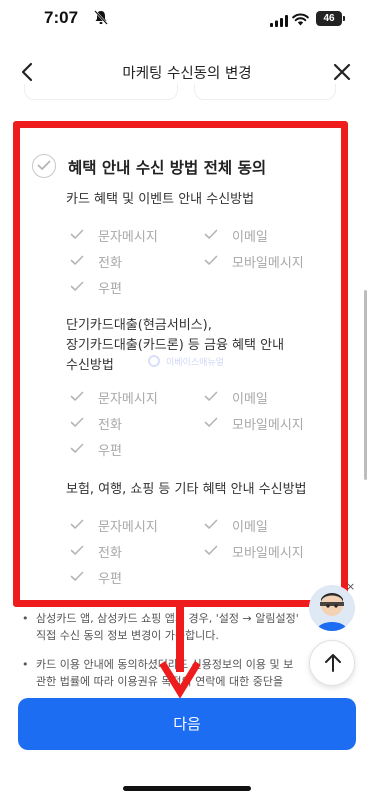 This screenshot has height=800, width=374. I want to click on page-title: 마케팅 수신동의 변경, so click(187, 74).